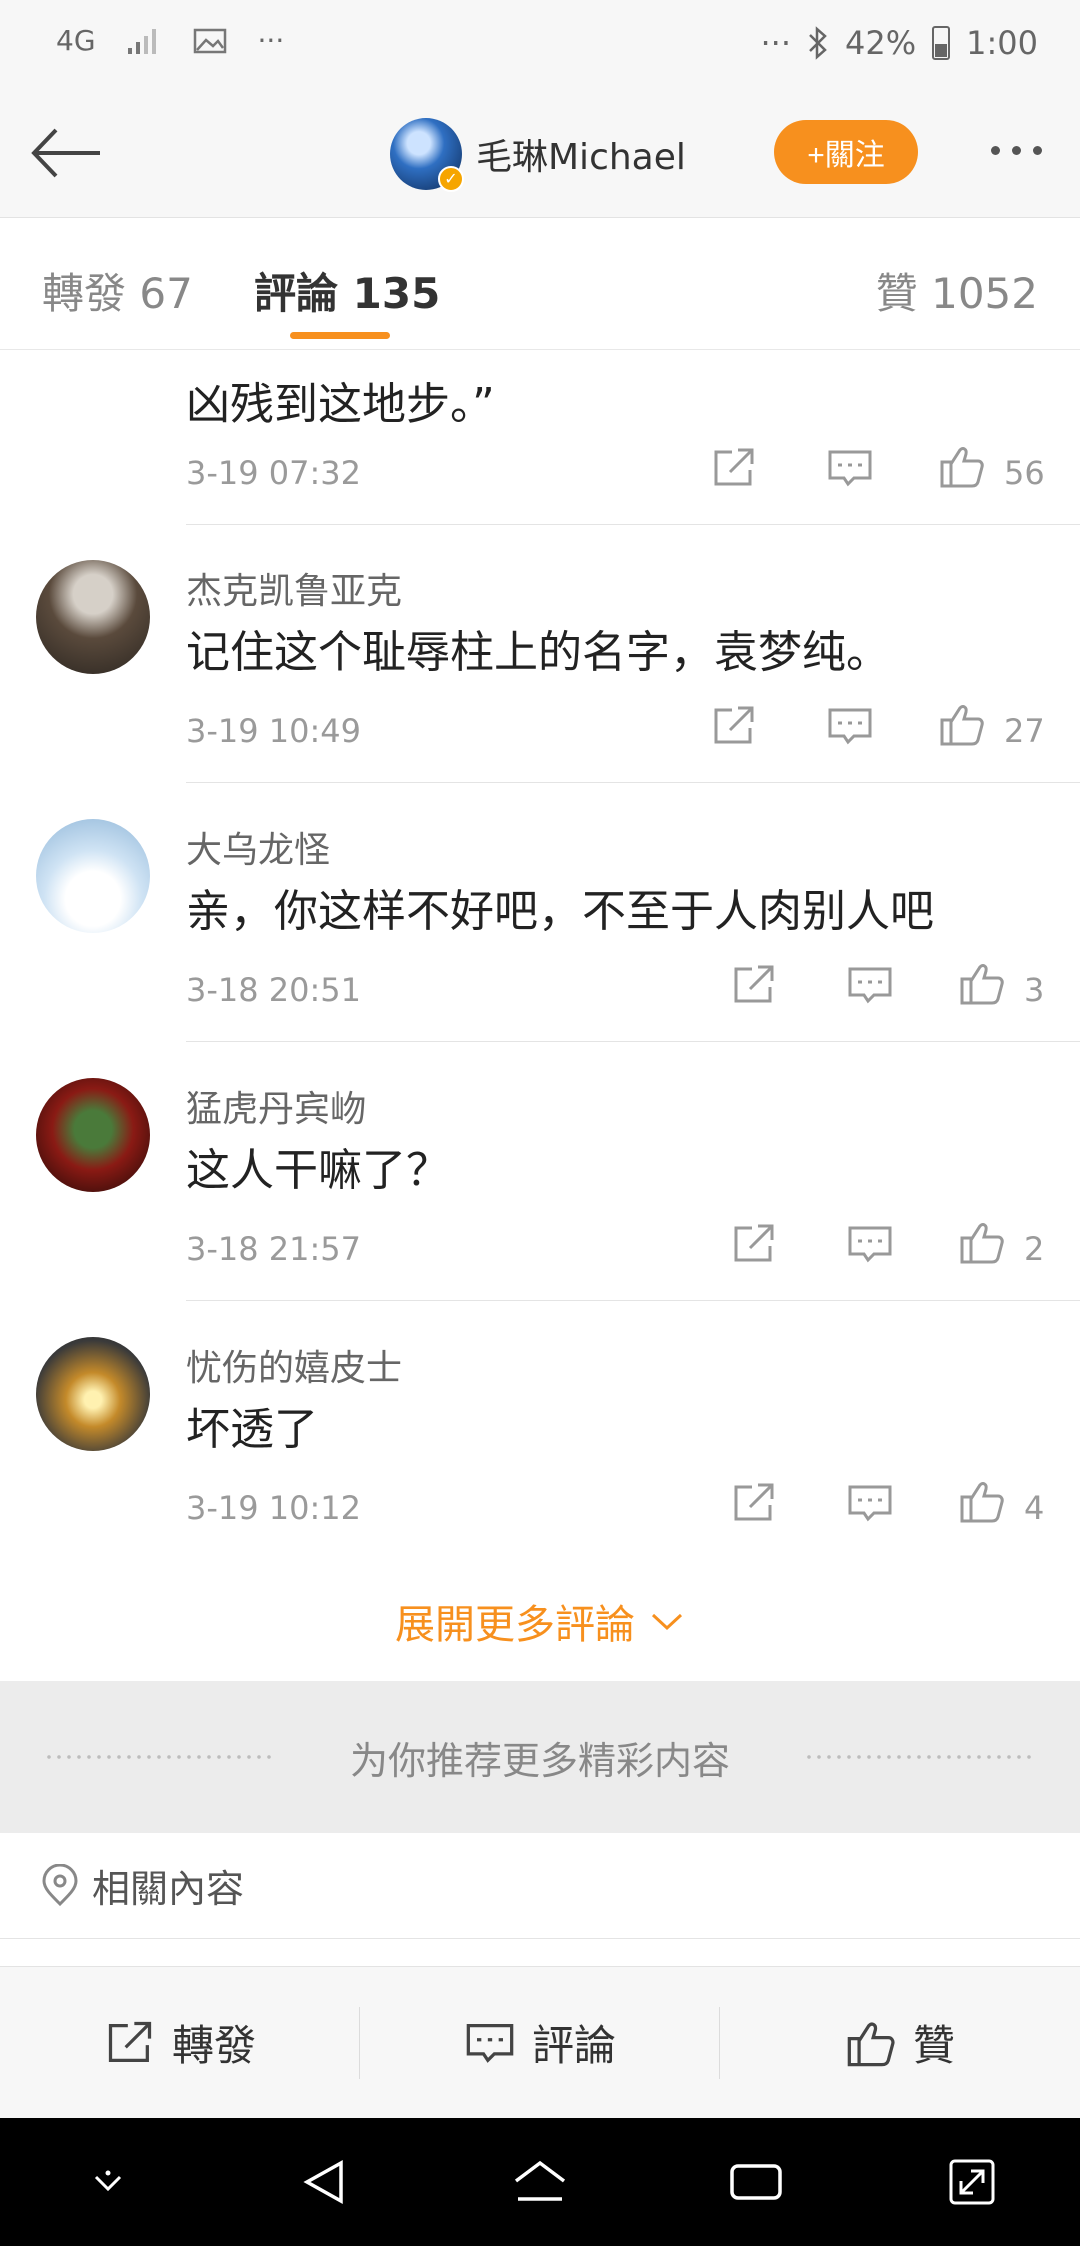  What do you see at coordinates (560, 911) in the screenshot?
I see `comment-text: 亲，你这样不好吧，不至于人肉别人吧` at bounding box center [560, 911].